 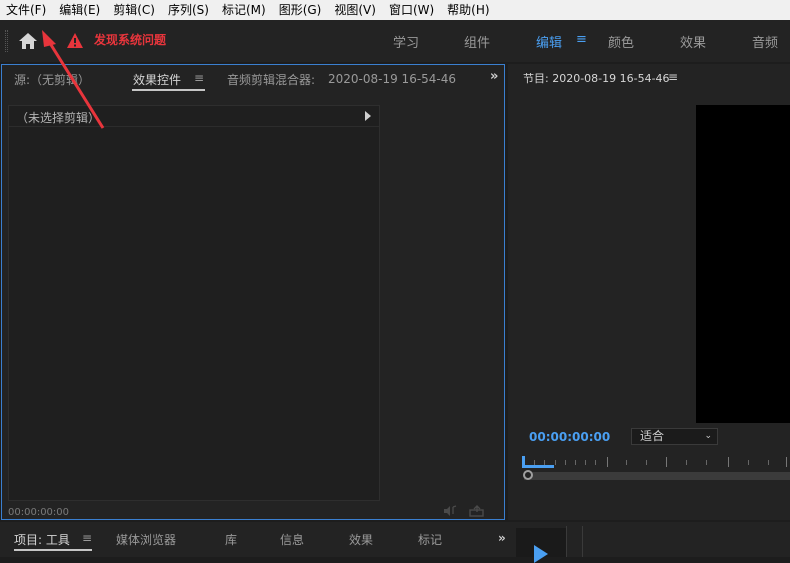 What do you see at coordinates (361, 539) in the screenshot?
I see `tab-effects: 效果` at bounding box center [361, 539].